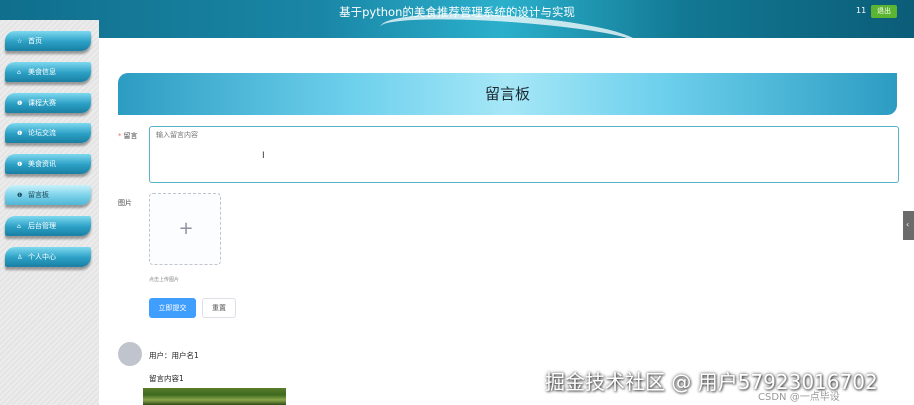 The height and width of the screenshot is (405, 914). What do you see at coordinates (42, 164) in the screenshot?
I see `sidebar-item-label: 美食资讯` at bounding box center [42, 164].